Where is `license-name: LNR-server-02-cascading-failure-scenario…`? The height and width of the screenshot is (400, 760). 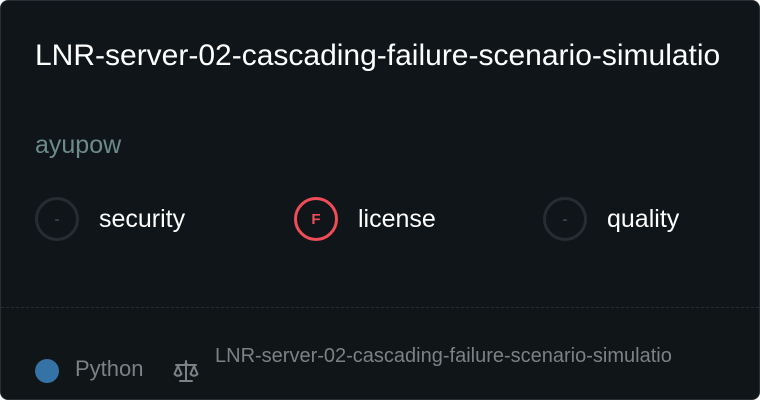 license-name: LNR-server-02-cascading-failure-scenario… is located at coordinates (443, 356).